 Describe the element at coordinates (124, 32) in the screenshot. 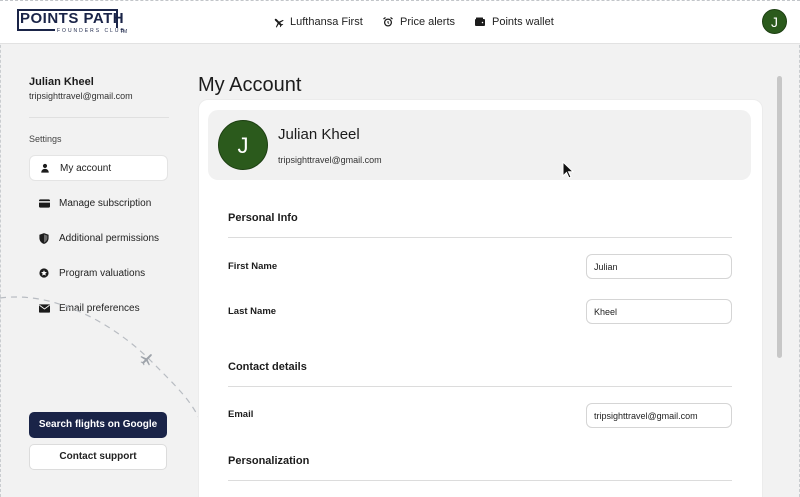

I see `logo-trademark: TM` at that location.